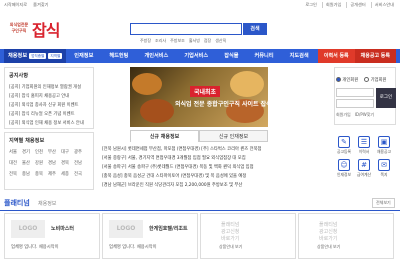 This screenshot has width=400, height=259. What do you see at coordinates (233, 136) in the screenshot?
I see `tab-new-talent: 신규 인재정보` at bounding box center [233, 136].